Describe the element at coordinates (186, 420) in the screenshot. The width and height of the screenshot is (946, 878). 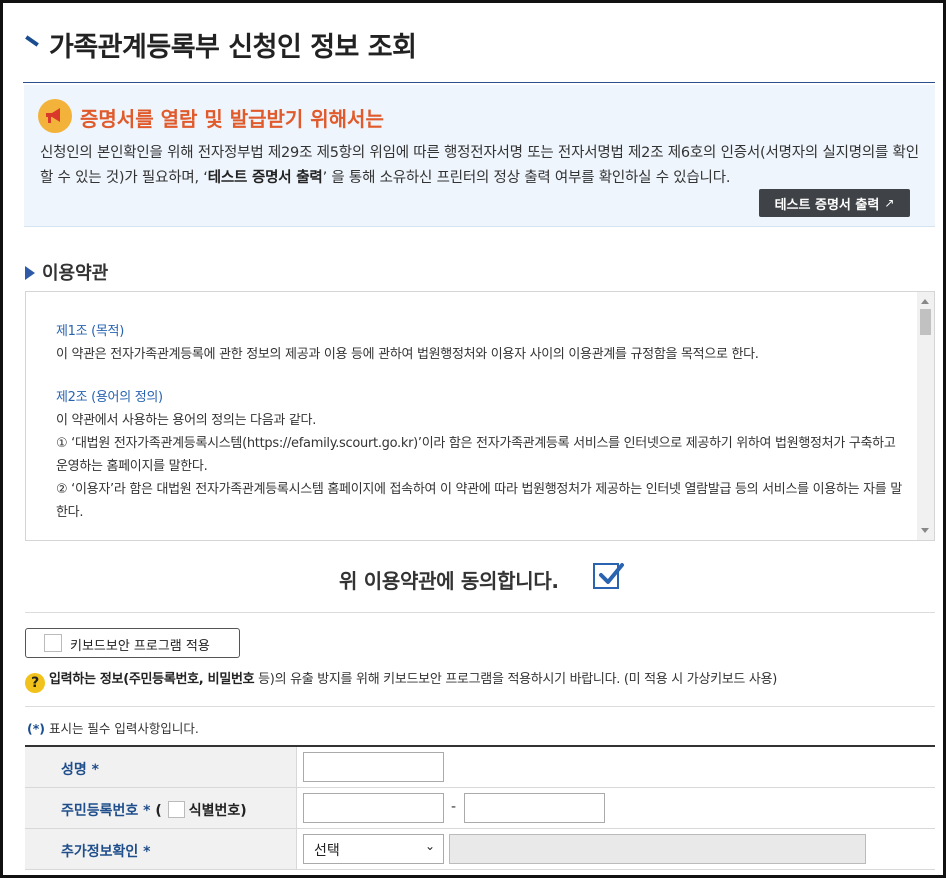
I see `article2-intro: 이 약관에서 사용하는 용어의 정의는 다음과 같다.` at that location.